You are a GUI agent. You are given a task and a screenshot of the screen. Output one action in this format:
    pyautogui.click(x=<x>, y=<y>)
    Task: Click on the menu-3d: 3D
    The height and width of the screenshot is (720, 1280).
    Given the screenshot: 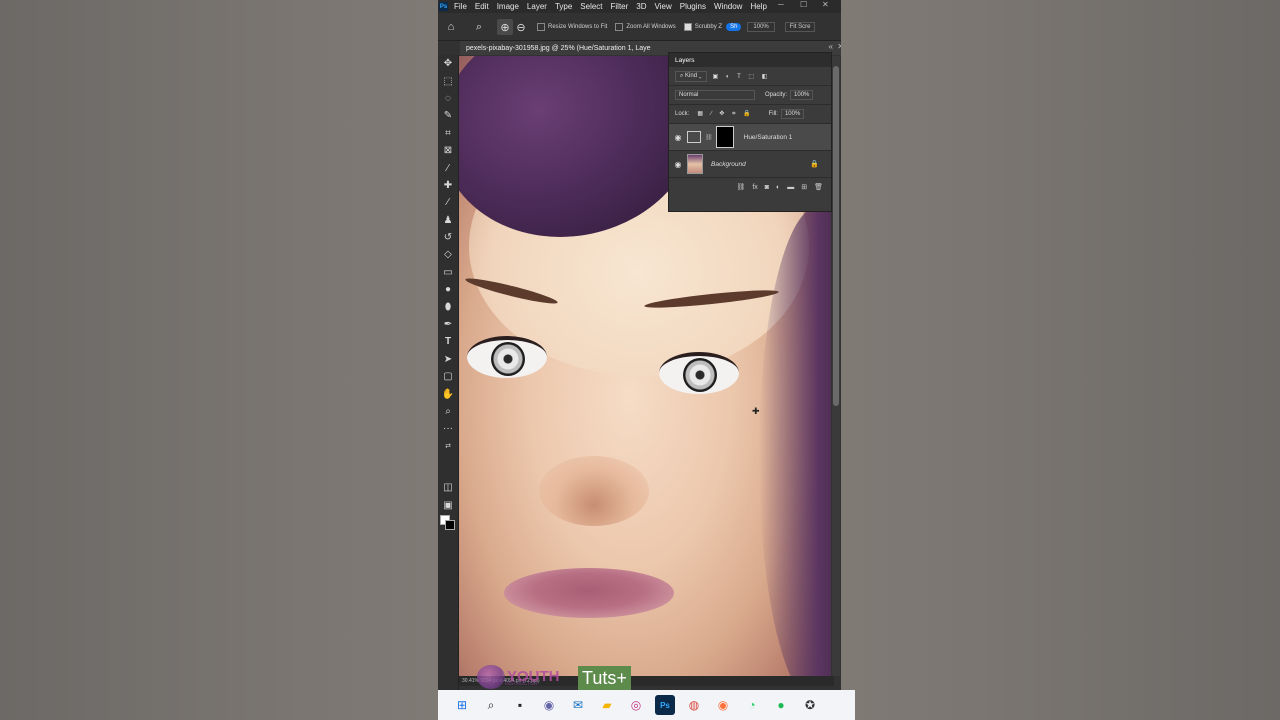 What is the action you would take?
    pyautogui.click(x=641, y=6)
    